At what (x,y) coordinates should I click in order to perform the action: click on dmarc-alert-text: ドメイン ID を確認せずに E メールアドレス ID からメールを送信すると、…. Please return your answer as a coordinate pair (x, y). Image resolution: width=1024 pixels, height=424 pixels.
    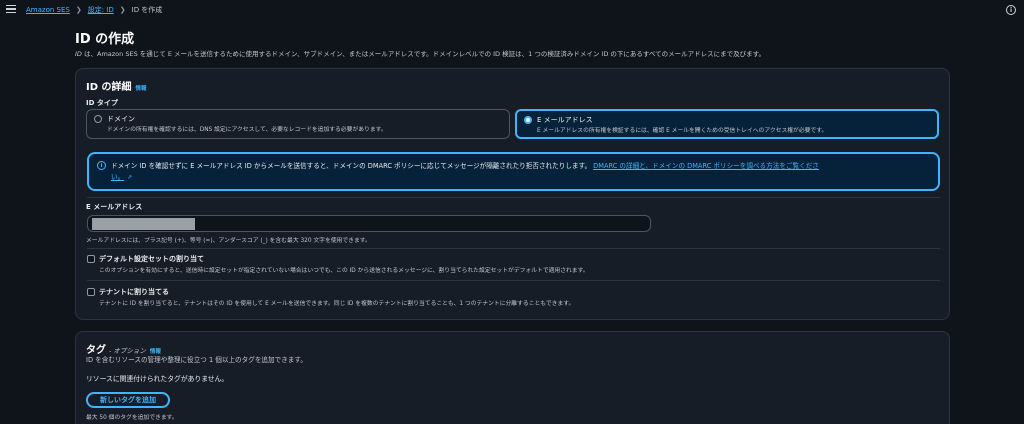
    Looking at the image, I should click on (521, 172).